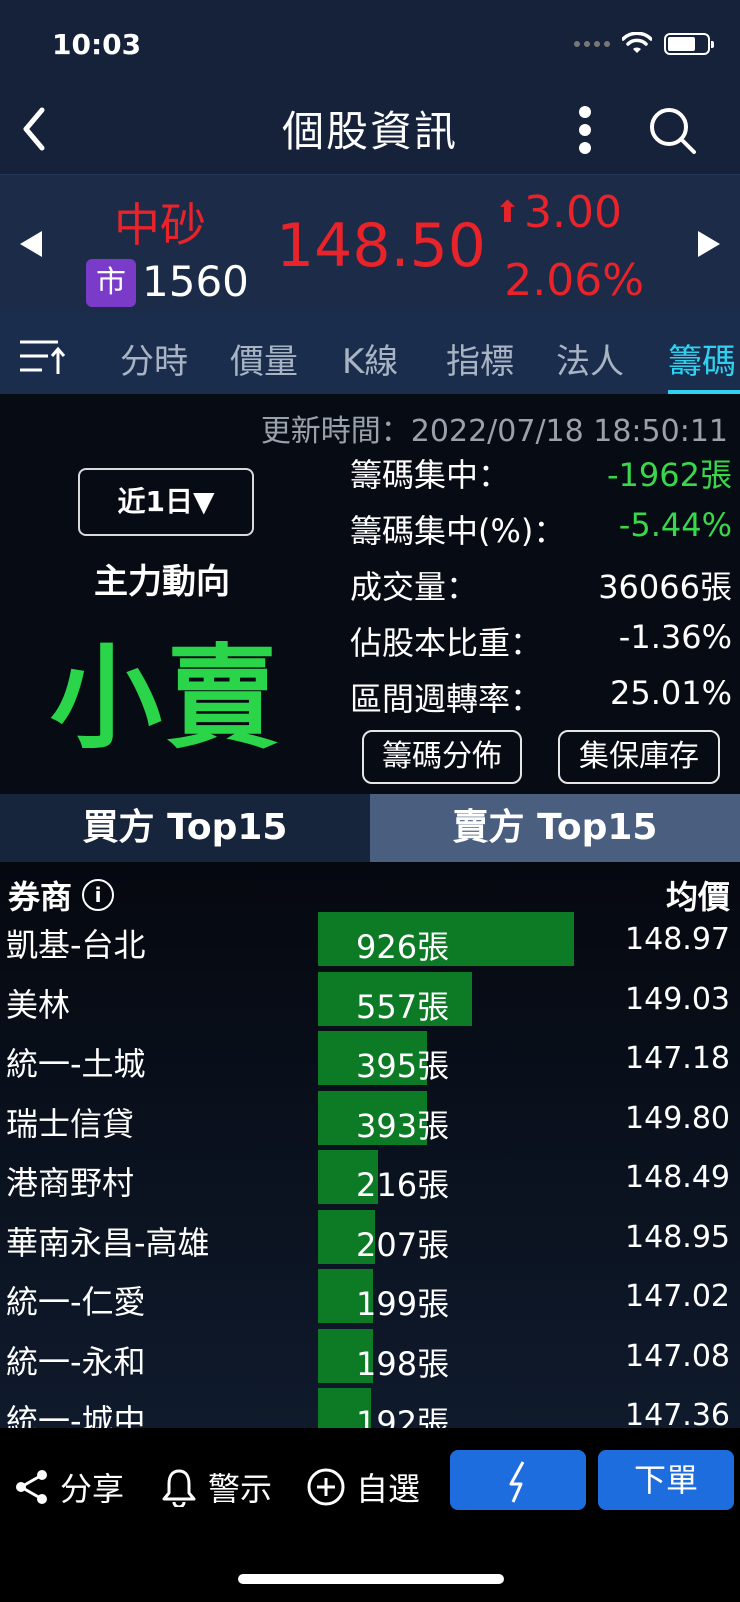  What do you see at coordinates (160, 225) in the screenshot?
I see `stock-name: 中砂` at bounding box center [160, 225].